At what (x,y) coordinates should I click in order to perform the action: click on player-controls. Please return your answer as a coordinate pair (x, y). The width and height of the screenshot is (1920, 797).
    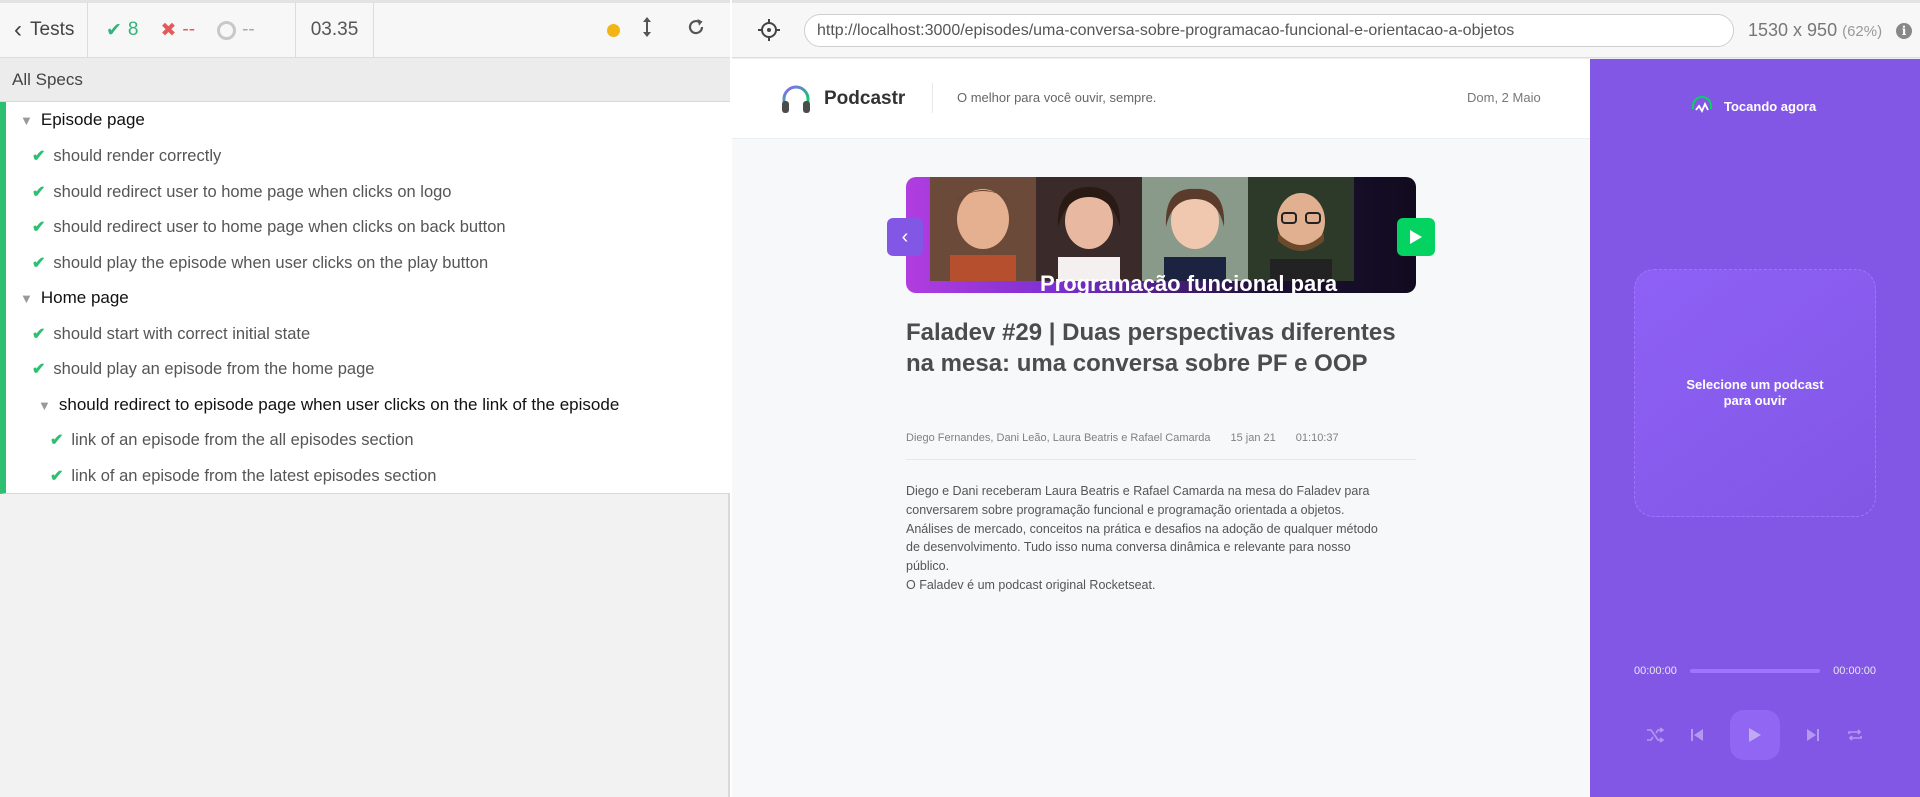
    Looking at the image, I should click on (1755, 735).